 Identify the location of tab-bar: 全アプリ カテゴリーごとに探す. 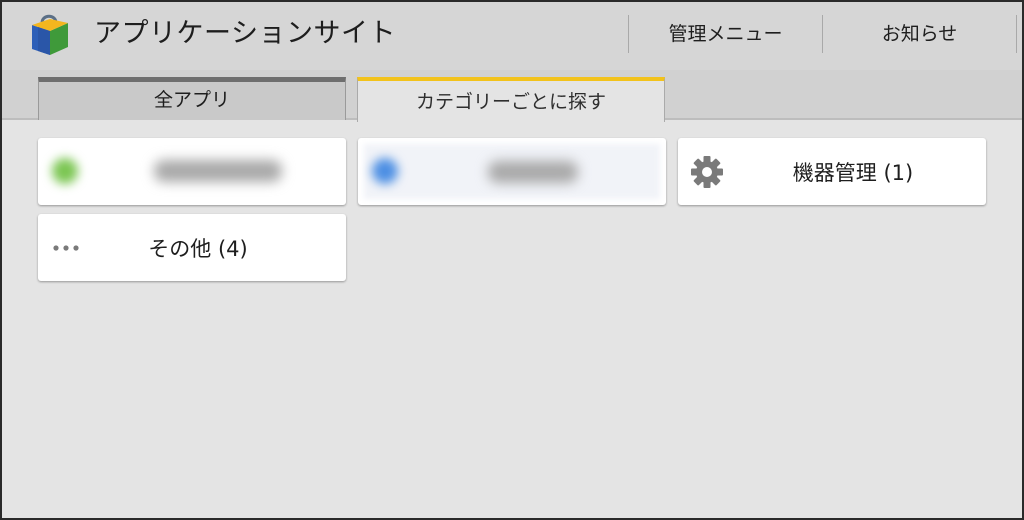
(512, 96).